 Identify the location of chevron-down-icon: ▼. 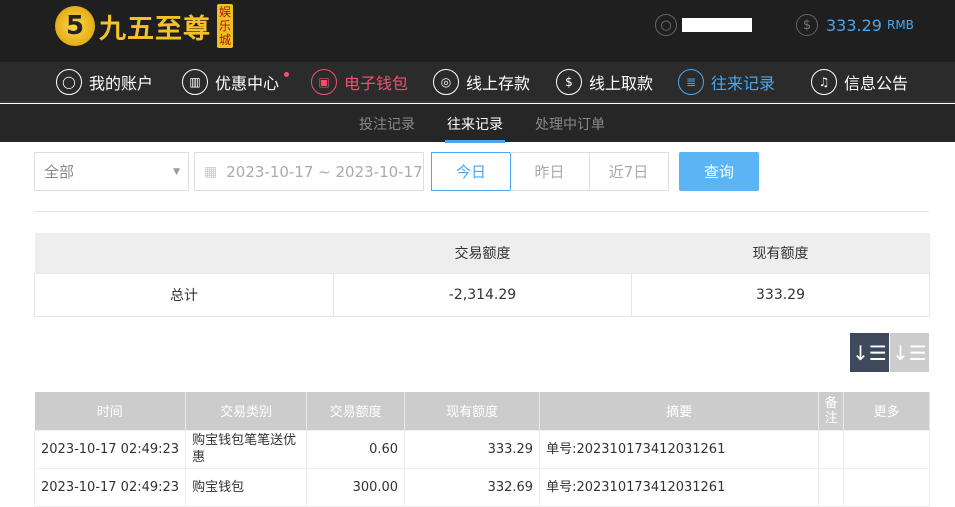
(176, 171).